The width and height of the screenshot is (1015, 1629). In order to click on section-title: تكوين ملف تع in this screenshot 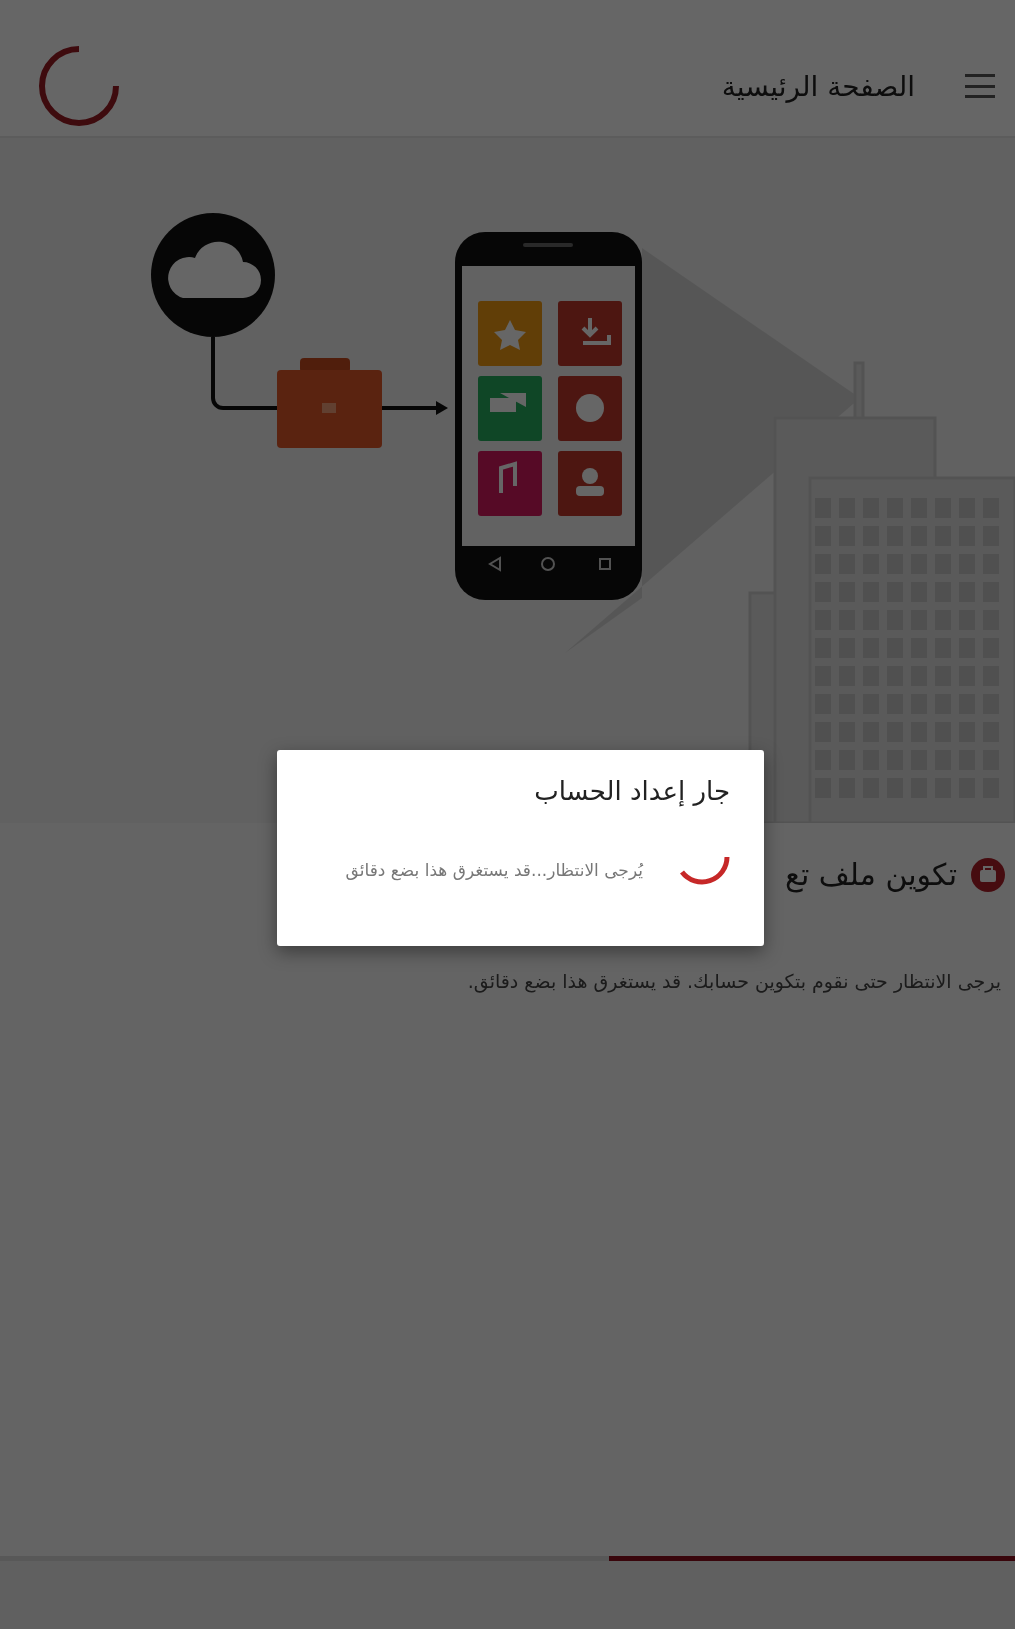, I will do `click(870, 874)`.